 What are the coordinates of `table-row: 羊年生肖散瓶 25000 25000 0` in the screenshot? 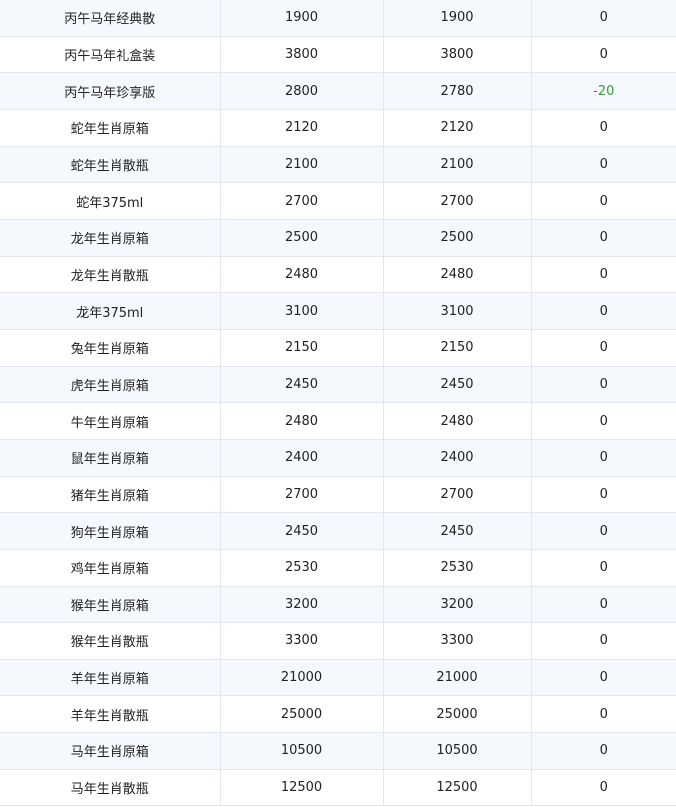 It's located at (338, 714).